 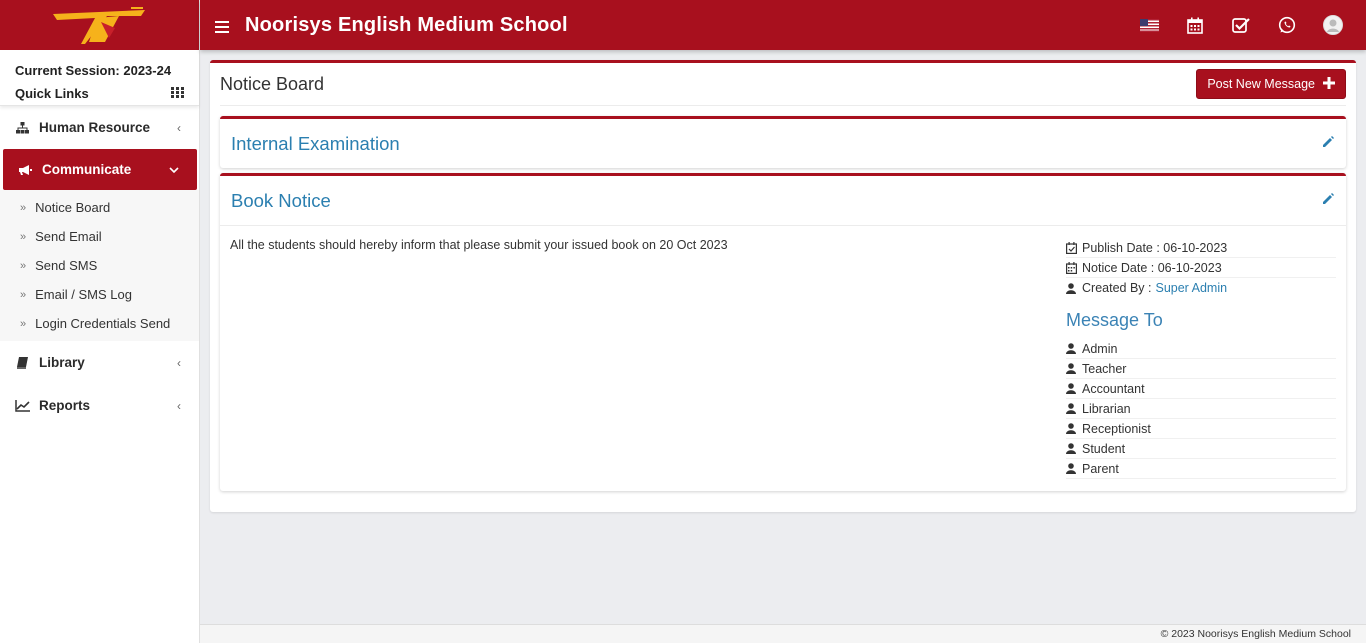 I want to click on message-to-heading: Message To, so click(x=1114, y=320).